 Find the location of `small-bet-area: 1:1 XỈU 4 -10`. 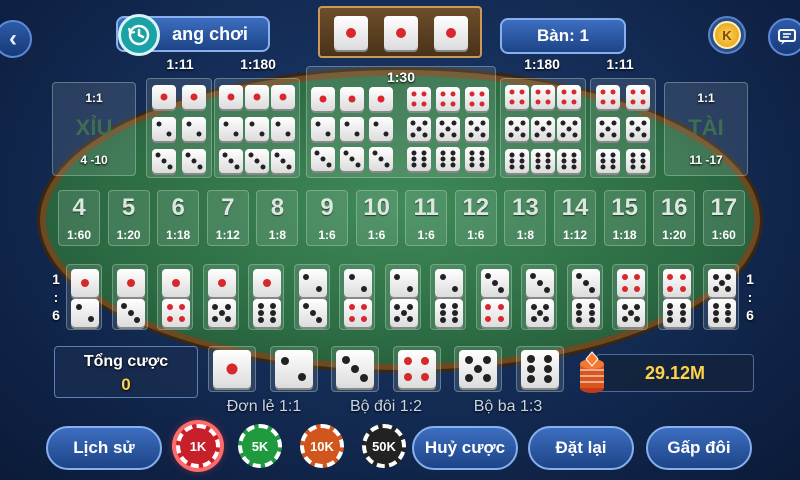

small-bet-area: 1:1 XỈU 4 -10 is located at coordinates (94, 129).